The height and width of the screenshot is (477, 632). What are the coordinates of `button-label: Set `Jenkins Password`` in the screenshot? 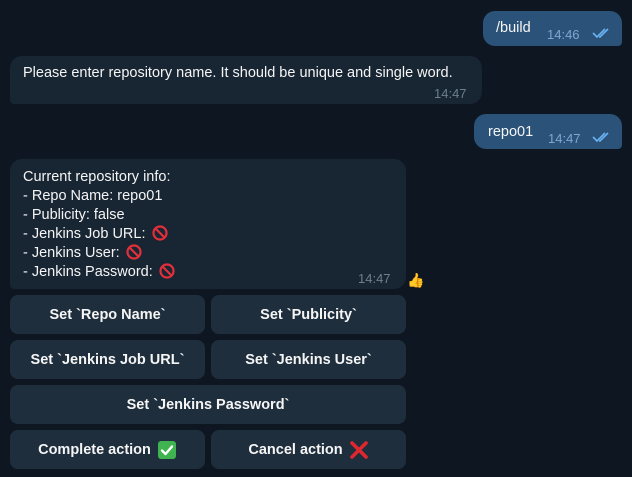 It's located at (208, 404).